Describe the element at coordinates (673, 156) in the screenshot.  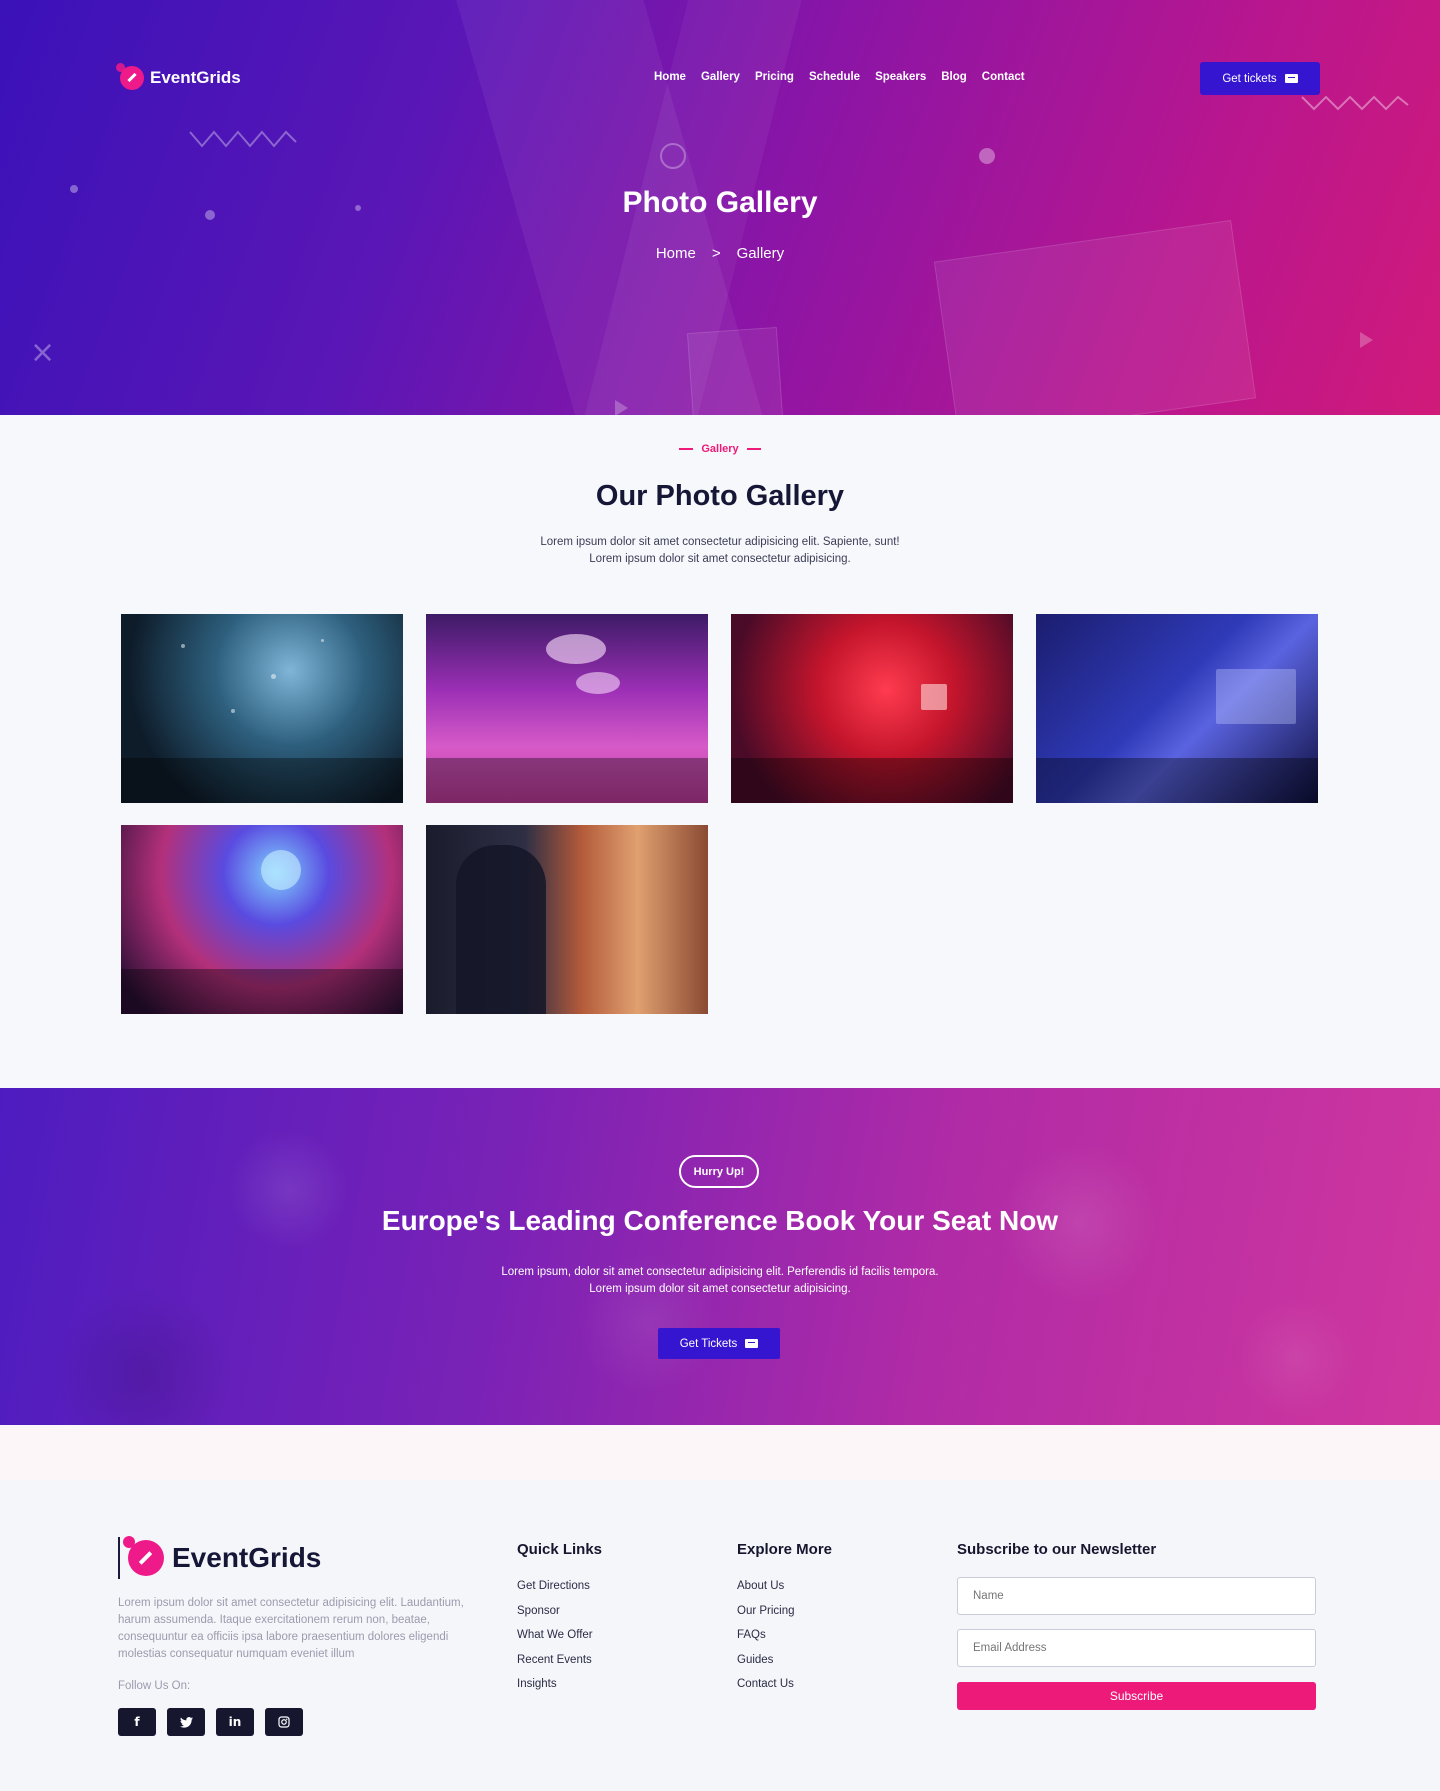
I see `decor-ring` at that location.